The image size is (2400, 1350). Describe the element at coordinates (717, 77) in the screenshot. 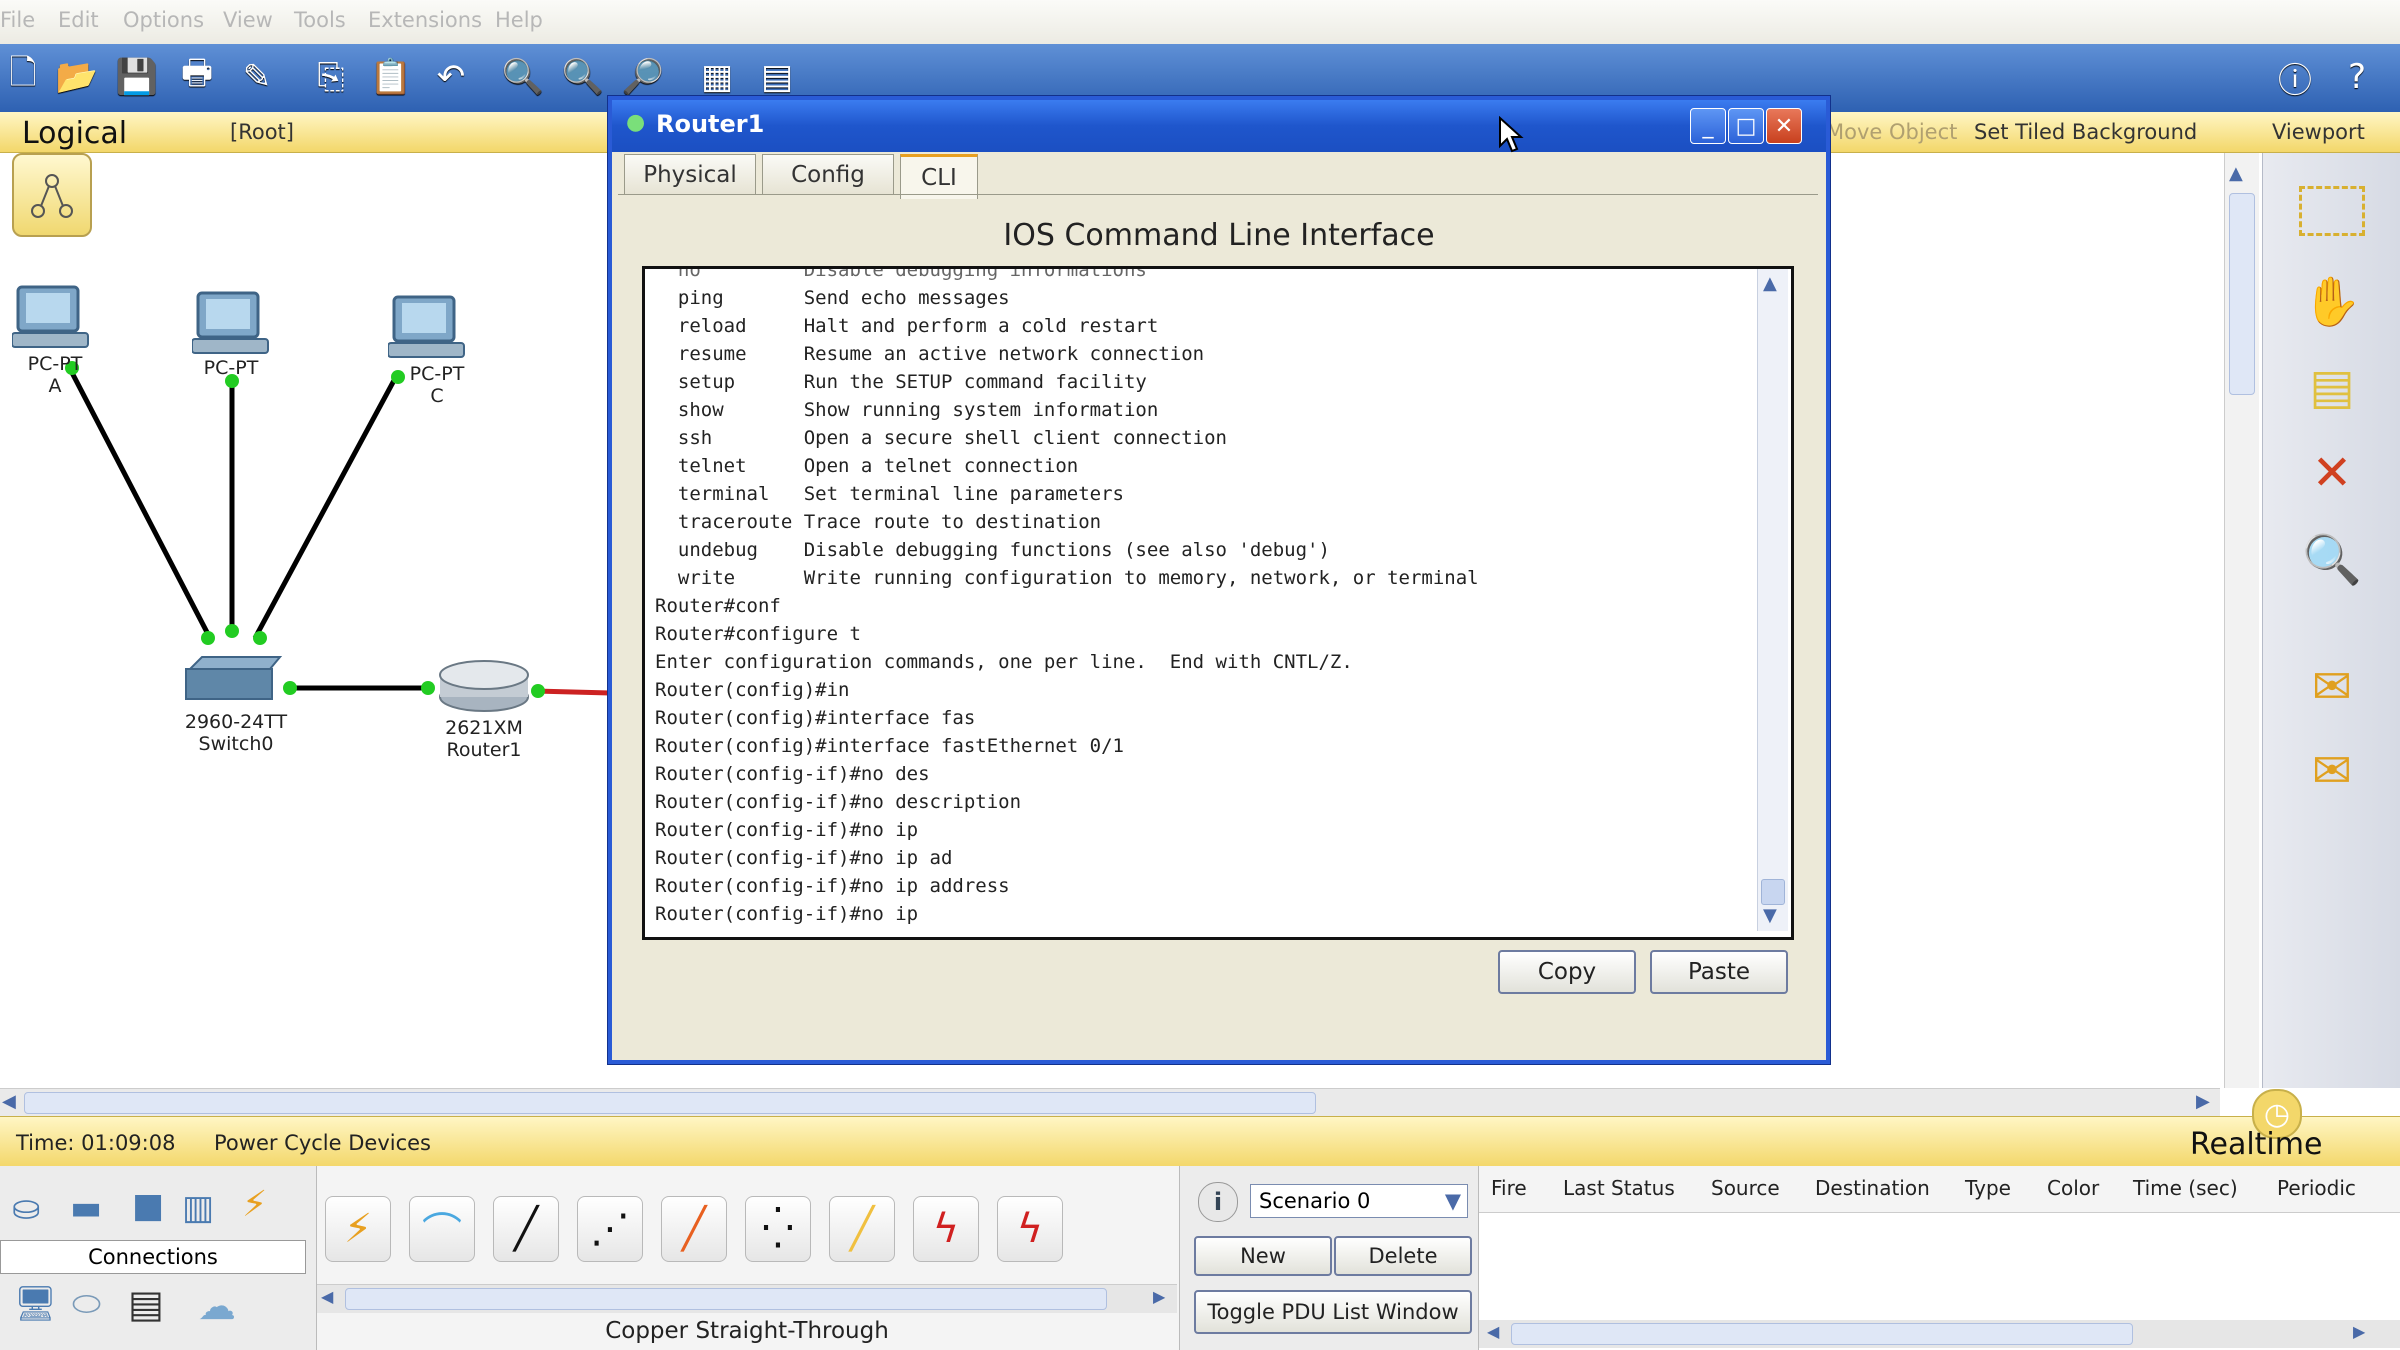

I see `palette-icon: ▦` at that location.